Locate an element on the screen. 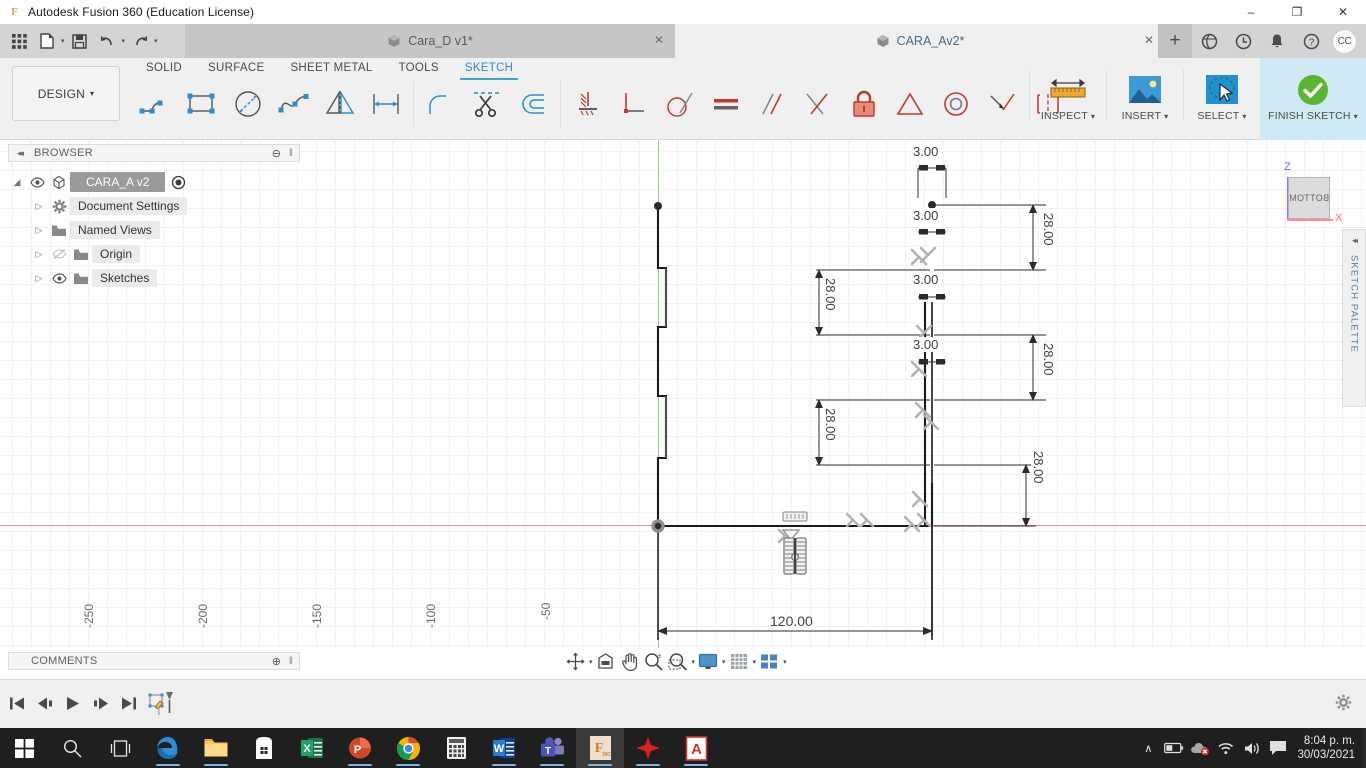  powerpoint-icon: P is located at coordinates (360, 748).